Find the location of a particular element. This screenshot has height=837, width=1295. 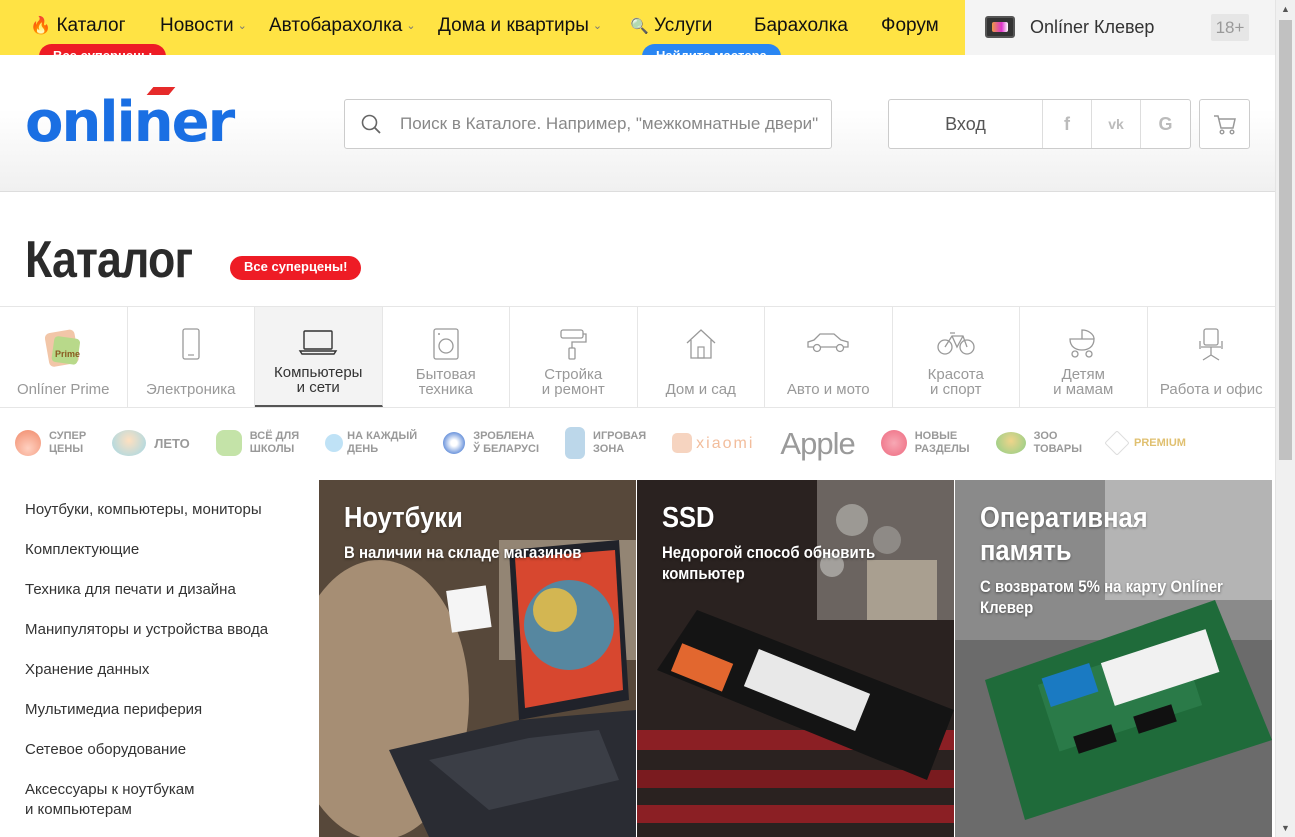

prime-icon: Prime is located at coordinates (62, 348).